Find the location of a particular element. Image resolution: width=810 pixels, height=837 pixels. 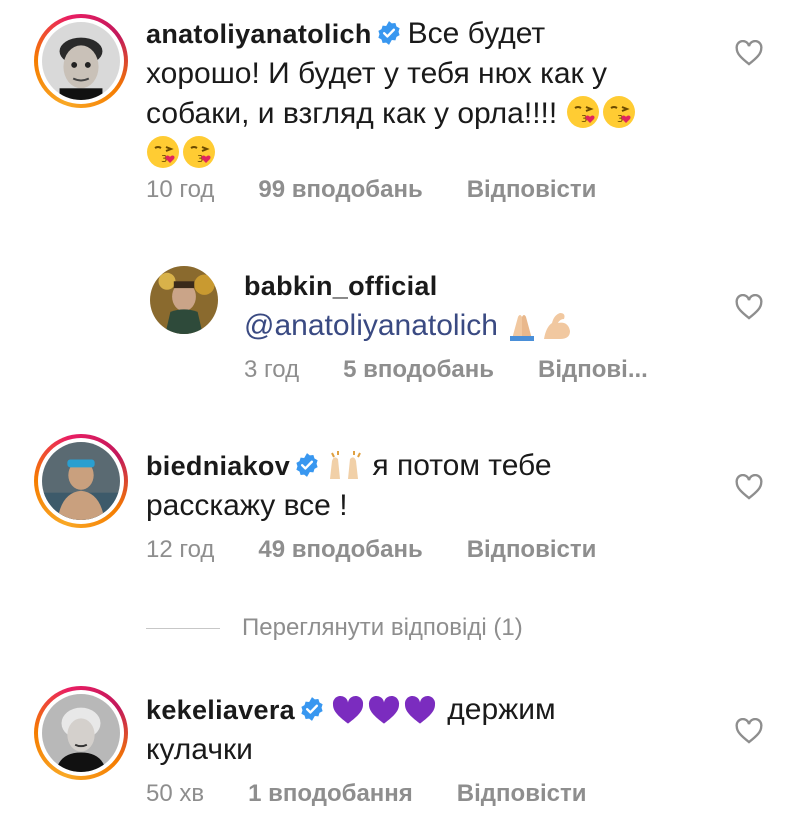

comment-text: хорошо! И будет у тебя нюх как у is located at coordinates (377, 73).